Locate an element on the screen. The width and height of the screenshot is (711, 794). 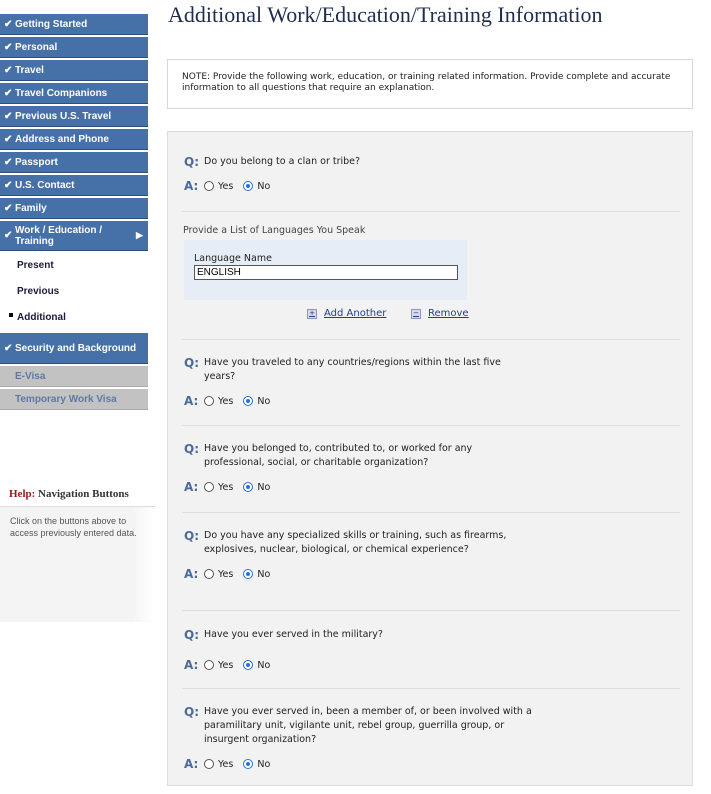
nav-temporary-work-visa: Temporary Work Visa is located at coordinates (74, 399).